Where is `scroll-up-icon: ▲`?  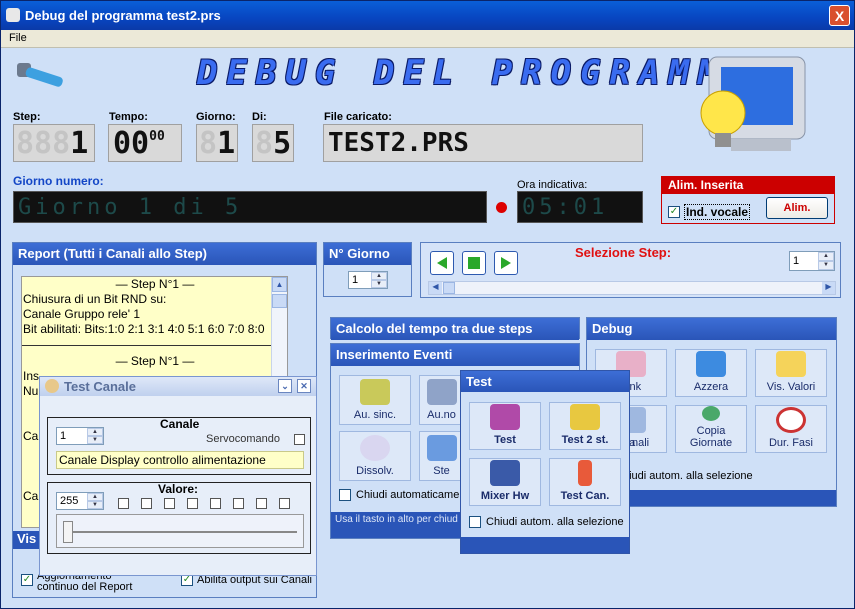
scroll-up-icon: ▲ is located at coordinates (279, 284).